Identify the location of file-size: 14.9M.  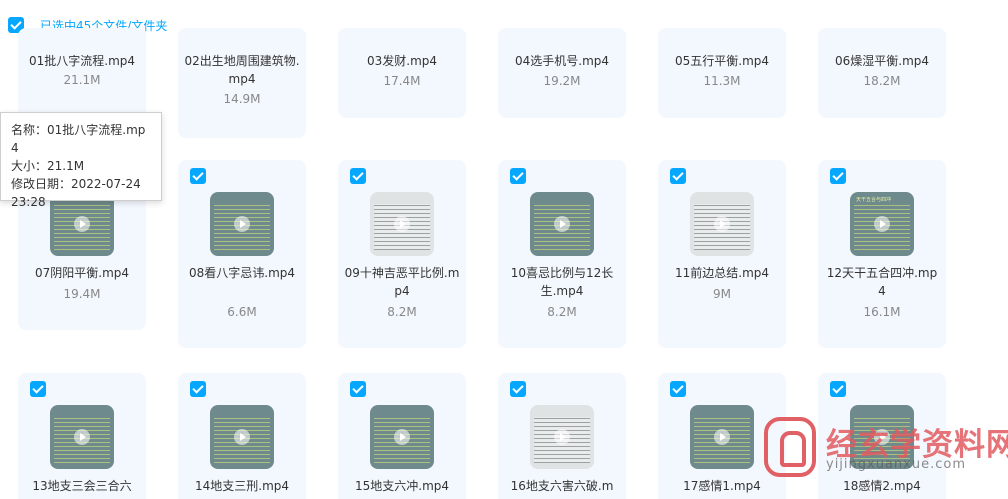
(242, 99).